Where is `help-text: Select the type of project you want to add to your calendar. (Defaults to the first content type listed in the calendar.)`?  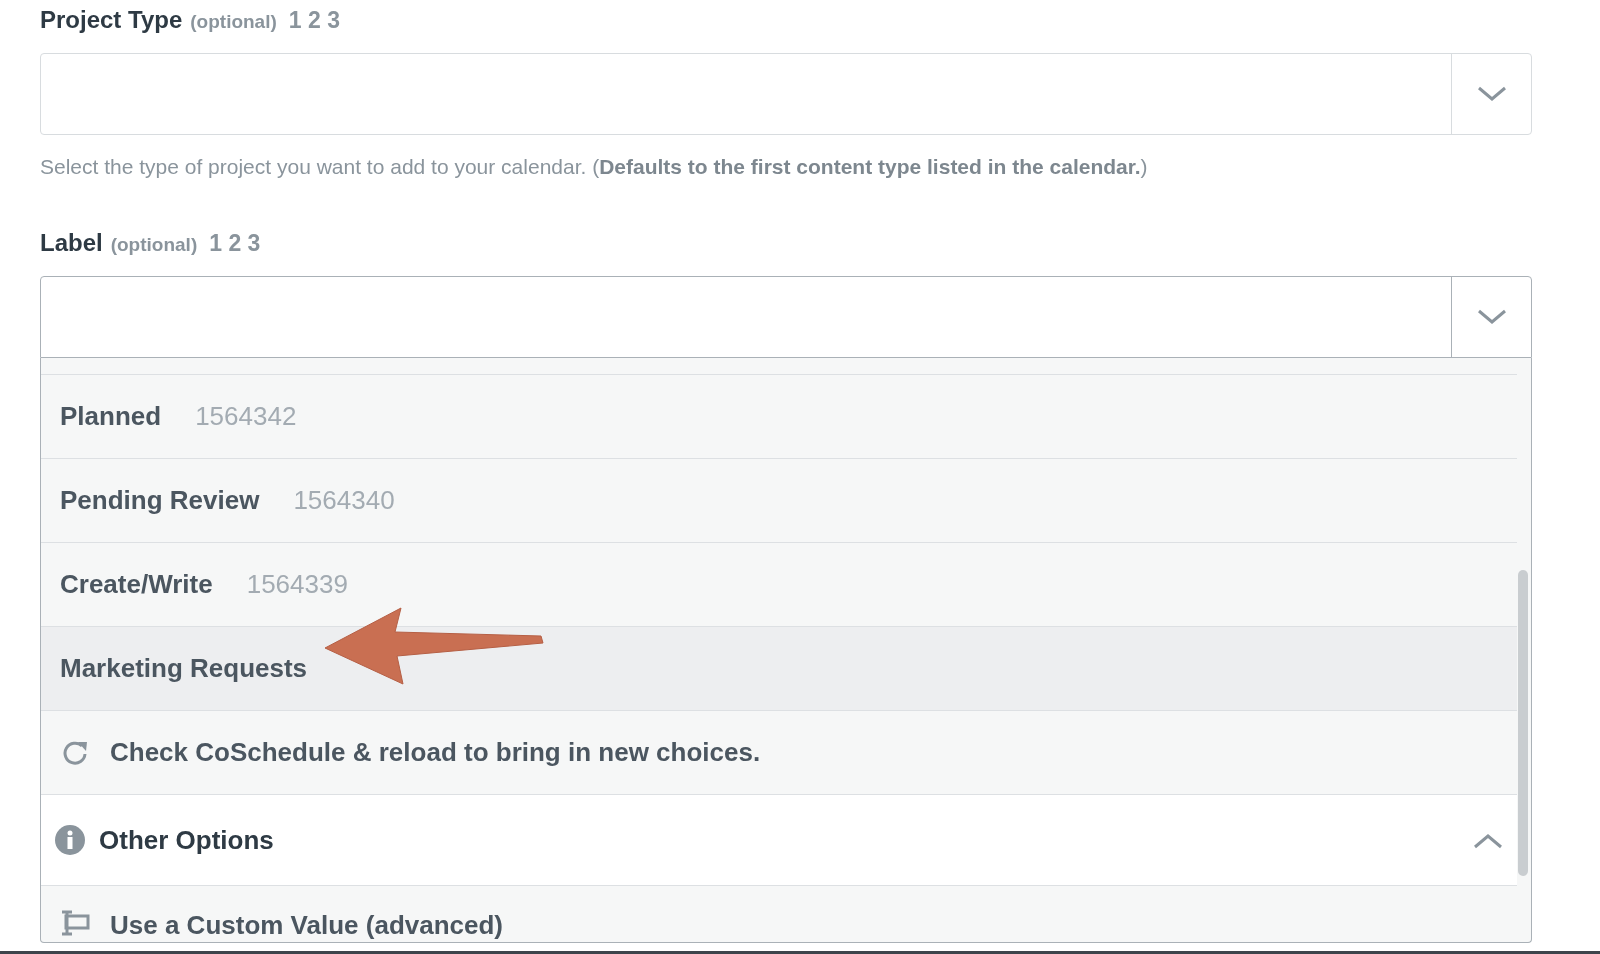
help-text: Select the type of project you want to add to your calendar. (Defaults to the first content type listed in the calendar.) is located at coordinates (594, 167).